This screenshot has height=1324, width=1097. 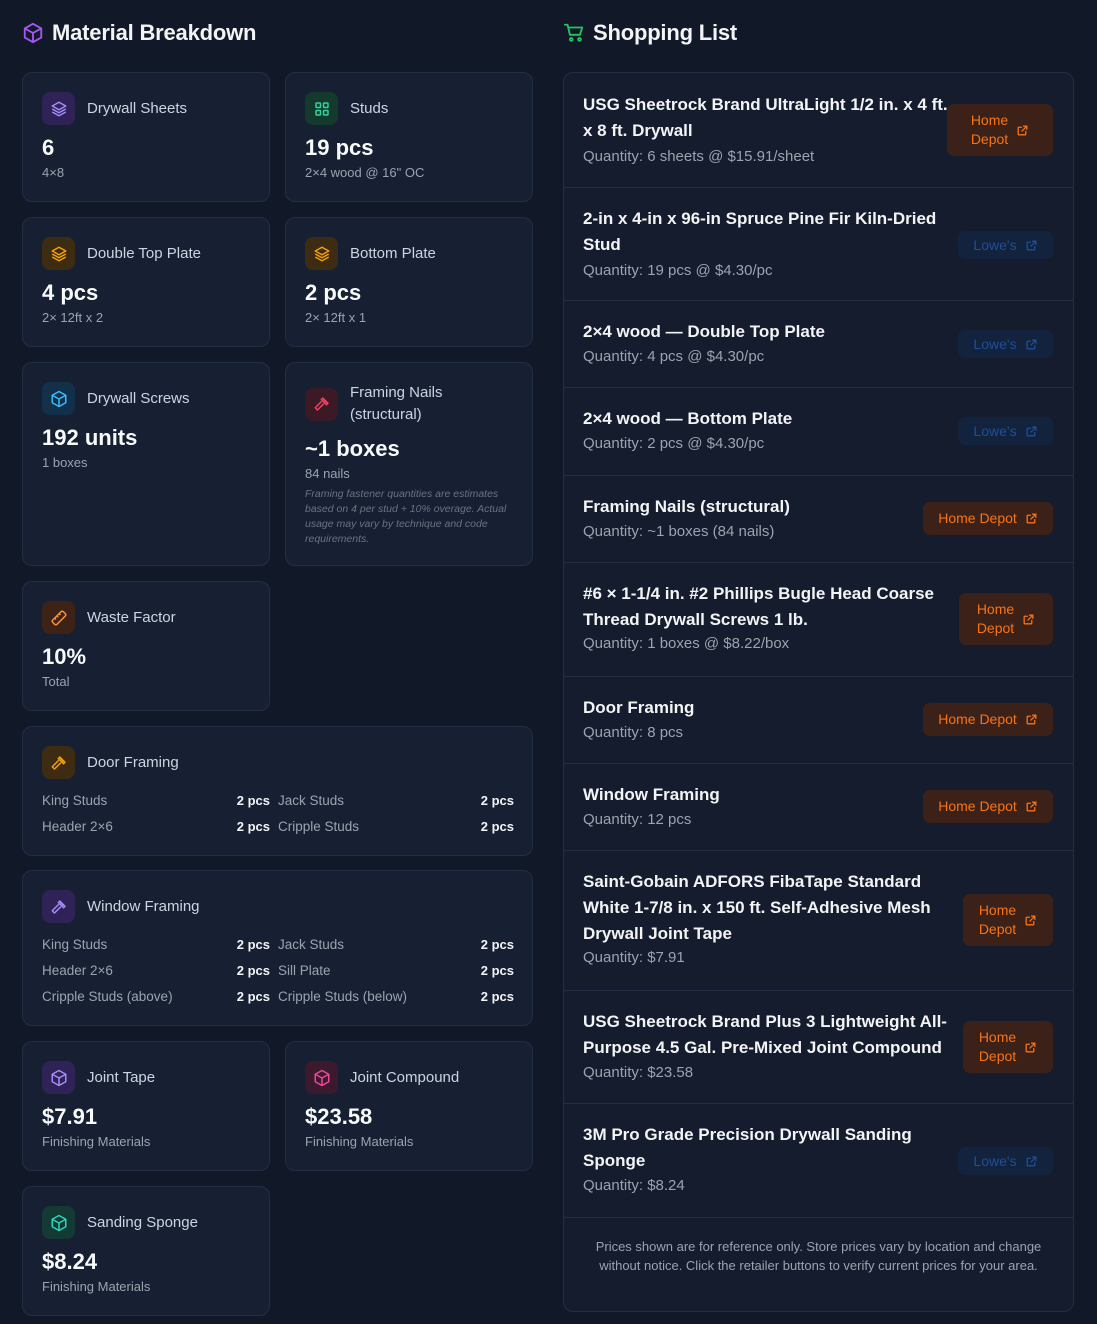 I want to click on drywall-screws-card: Drywall Screws 192 units 1 boxes, so click(x=146, y=464).